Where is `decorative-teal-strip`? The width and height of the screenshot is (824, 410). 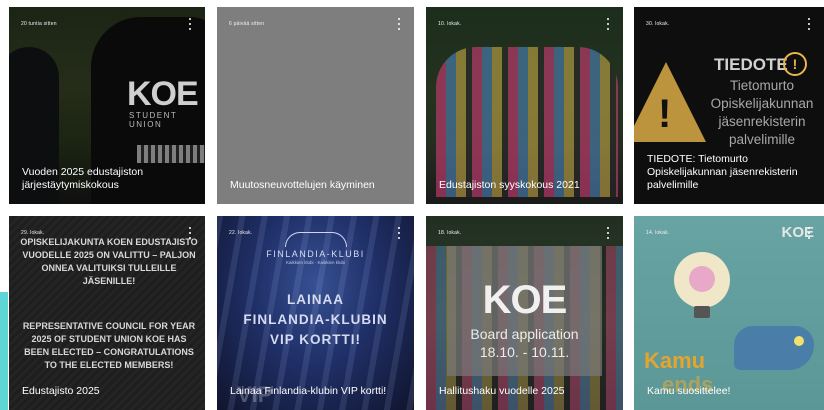
decorative-teal-strip is located at coordinates (4, 351).